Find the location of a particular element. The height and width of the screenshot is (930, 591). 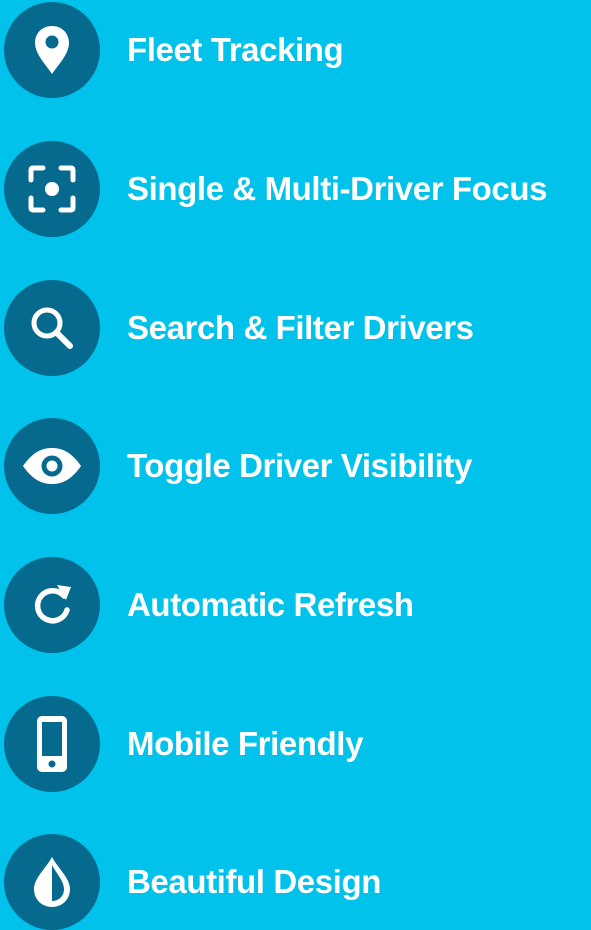

feature-item-fleet-tracking: Fleet Tracking is located at coordinates (297, 50).